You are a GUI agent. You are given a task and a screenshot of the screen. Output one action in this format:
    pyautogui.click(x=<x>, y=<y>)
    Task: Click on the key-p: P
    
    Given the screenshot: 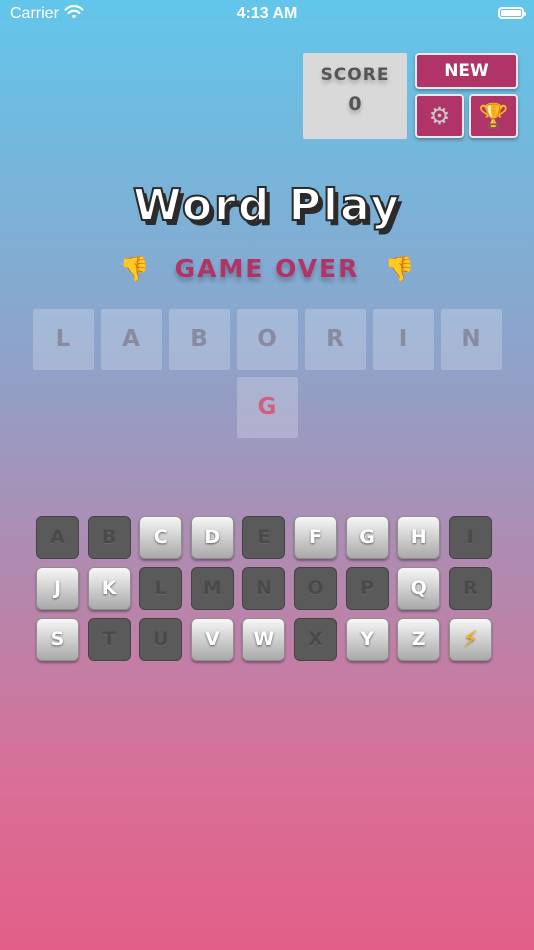 What is the action you would take?
    pyautogui.click(x=367, y=588)
    